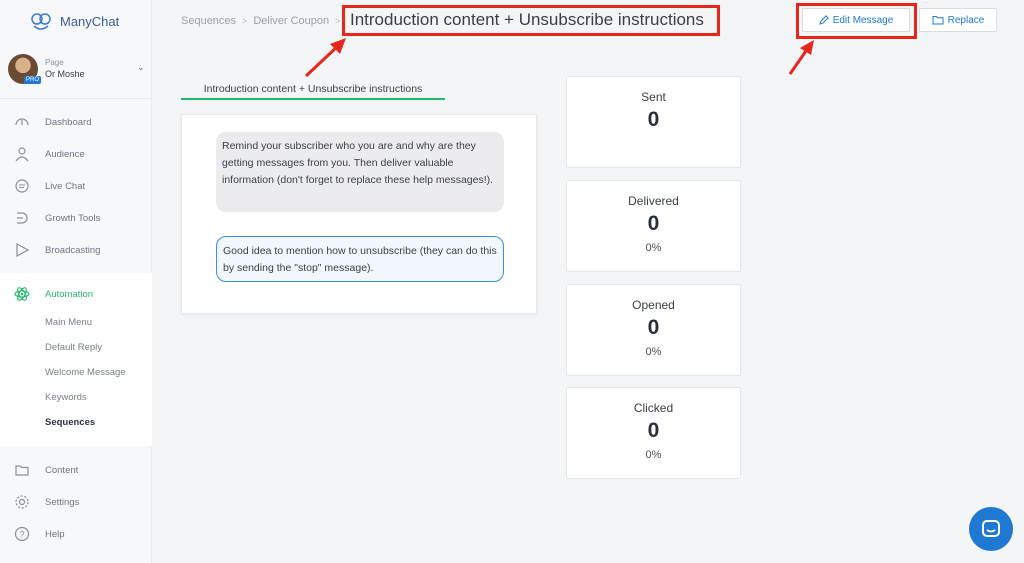 The image size is (1024, 563). What do you see at coordinates (62, 502) in the screenshot?
I see `sidebar-item-label: Settings` at bounding box center [62, 502].